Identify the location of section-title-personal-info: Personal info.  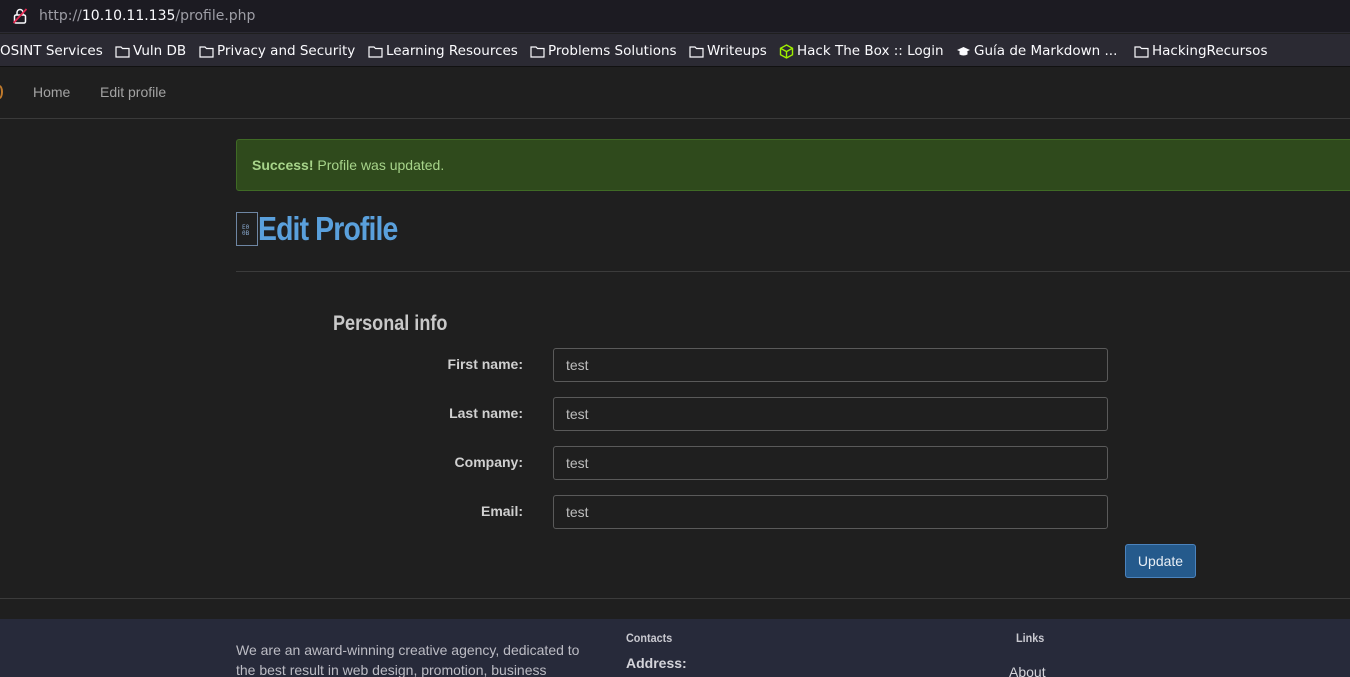
(390, 323).